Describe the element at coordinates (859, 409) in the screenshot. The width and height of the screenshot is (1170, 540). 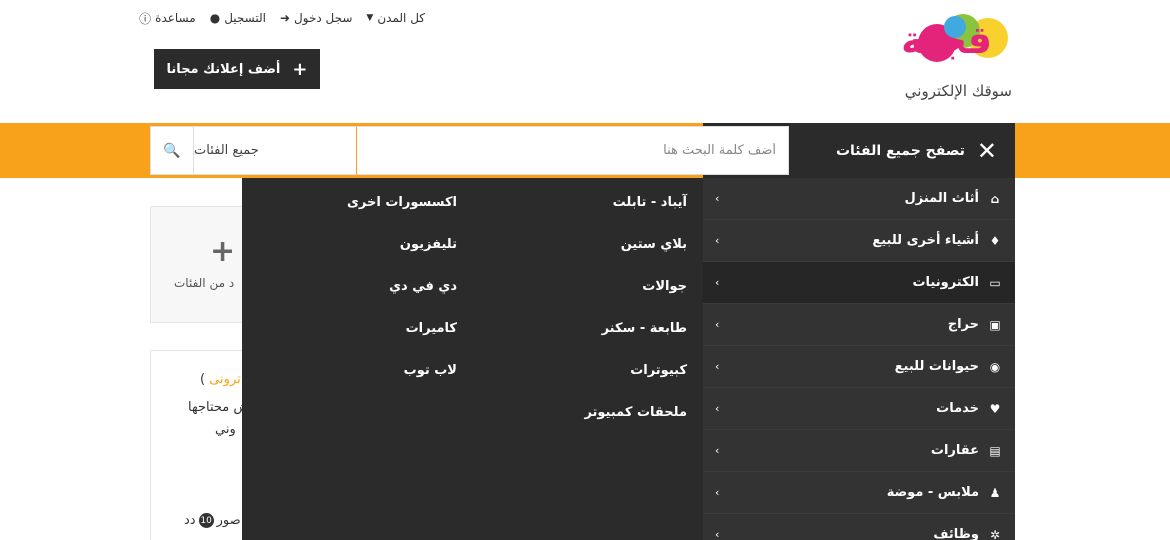
I see `category-item-services: ♥ خدمات ›` at that location.